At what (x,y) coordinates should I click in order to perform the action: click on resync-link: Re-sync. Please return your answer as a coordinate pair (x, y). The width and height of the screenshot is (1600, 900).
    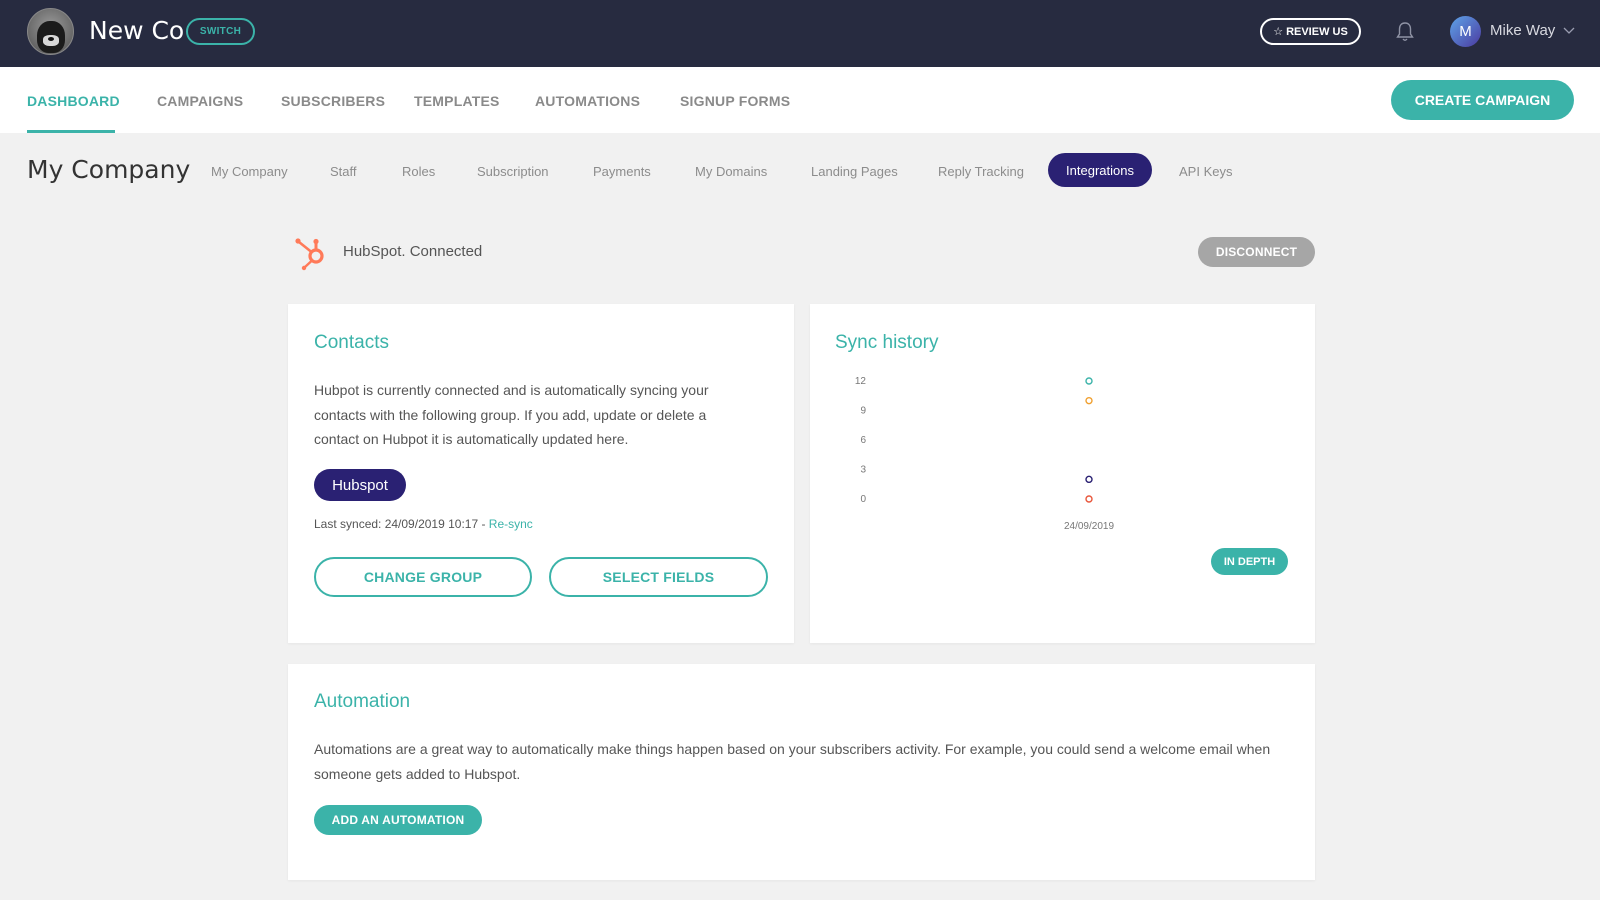
    Looking at the image, I should click on (511, 524).